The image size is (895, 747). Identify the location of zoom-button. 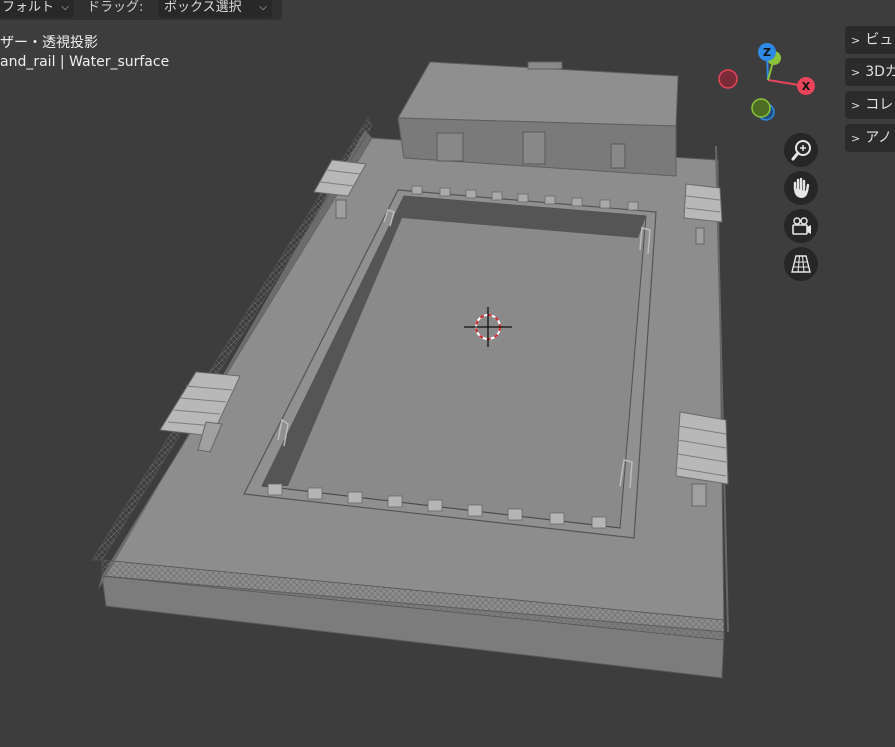
(801, 150).